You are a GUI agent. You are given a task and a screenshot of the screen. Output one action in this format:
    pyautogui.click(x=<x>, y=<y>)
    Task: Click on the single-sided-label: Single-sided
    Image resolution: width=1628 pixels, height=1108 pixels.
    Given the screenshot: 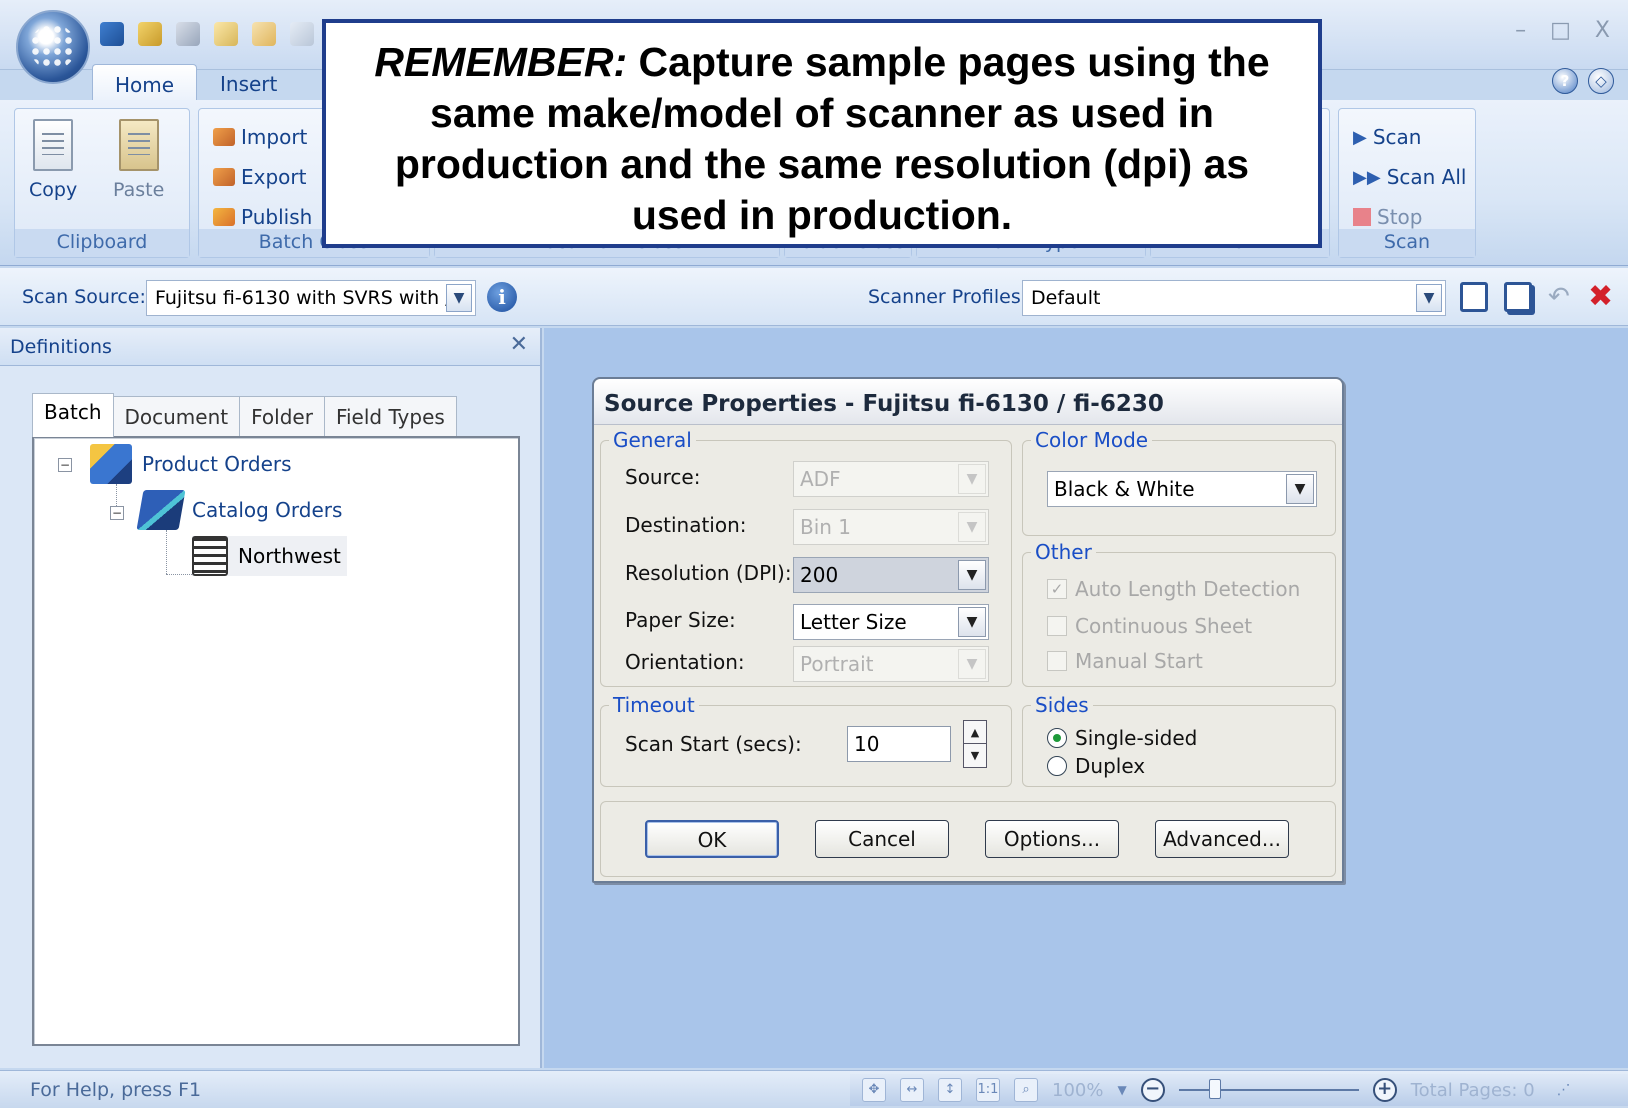 What is the action you would take?
    pyautogui.click(x=1136, y=738)
    